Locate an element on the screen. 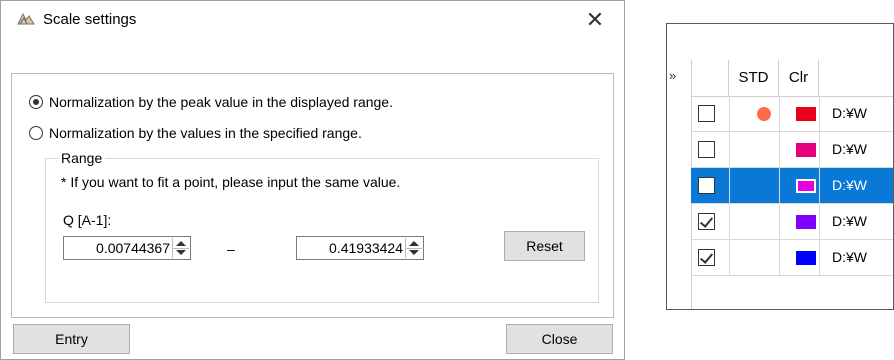 The image size is (894, 360). radio-button-checked is located at coordinates (36, 102).